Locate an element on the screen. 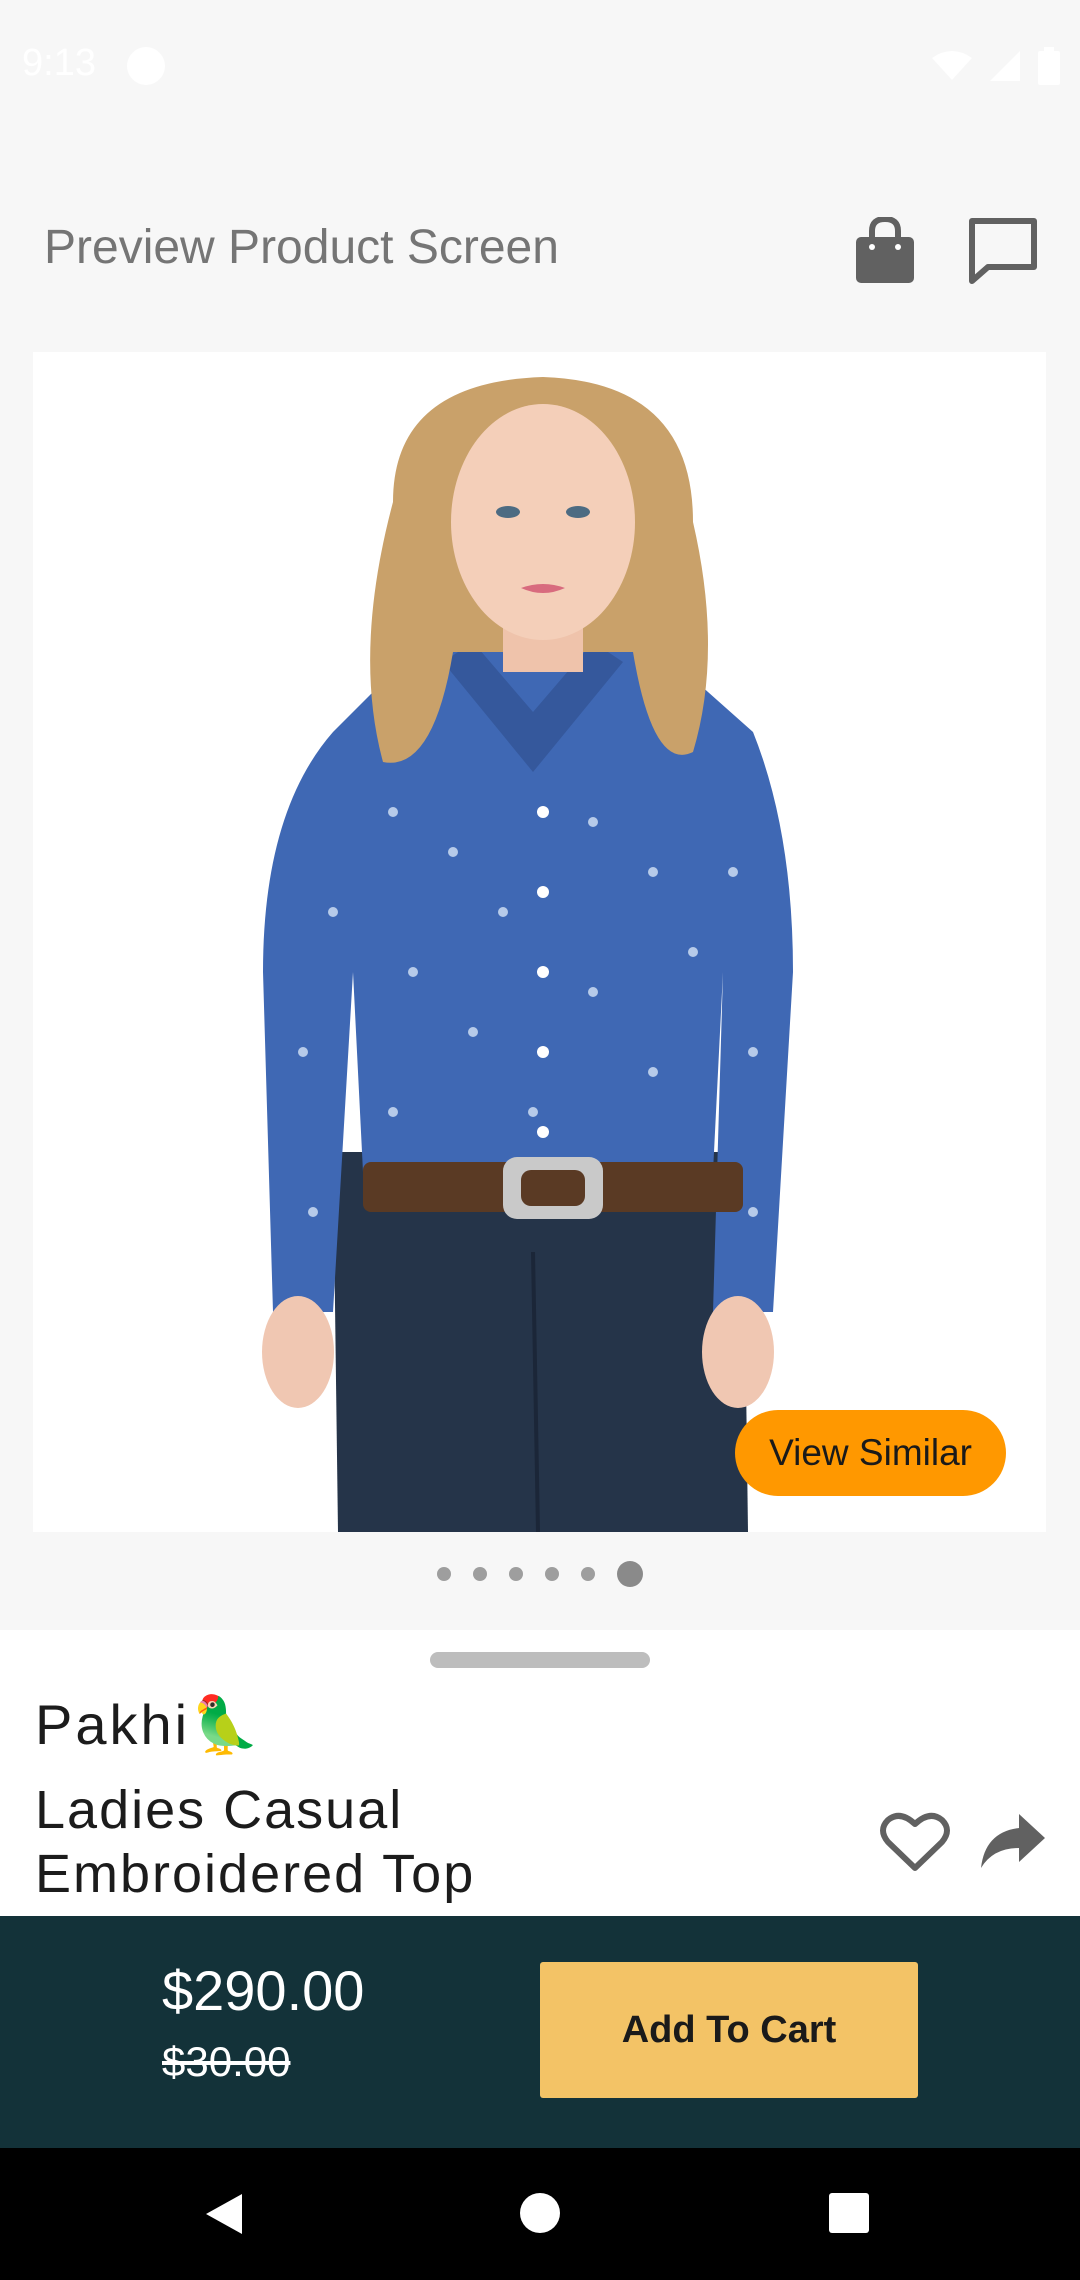 This screenshot has width=1080, height=2280. current-price: $290.00 is located at coordinates (263, 1990).